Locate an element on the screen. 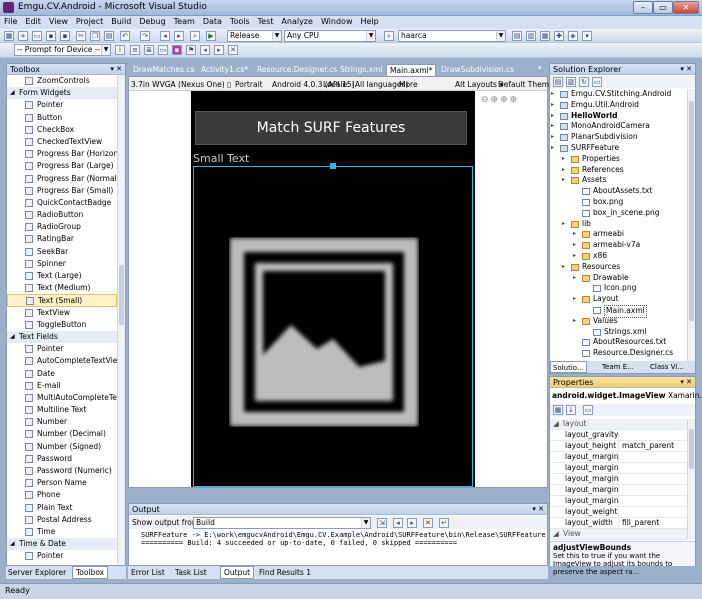 The width and height of the screenshot is (702, 599). tab-drawsubdivision: DrawSubdivision.cs is located at coordinates (477, 70).